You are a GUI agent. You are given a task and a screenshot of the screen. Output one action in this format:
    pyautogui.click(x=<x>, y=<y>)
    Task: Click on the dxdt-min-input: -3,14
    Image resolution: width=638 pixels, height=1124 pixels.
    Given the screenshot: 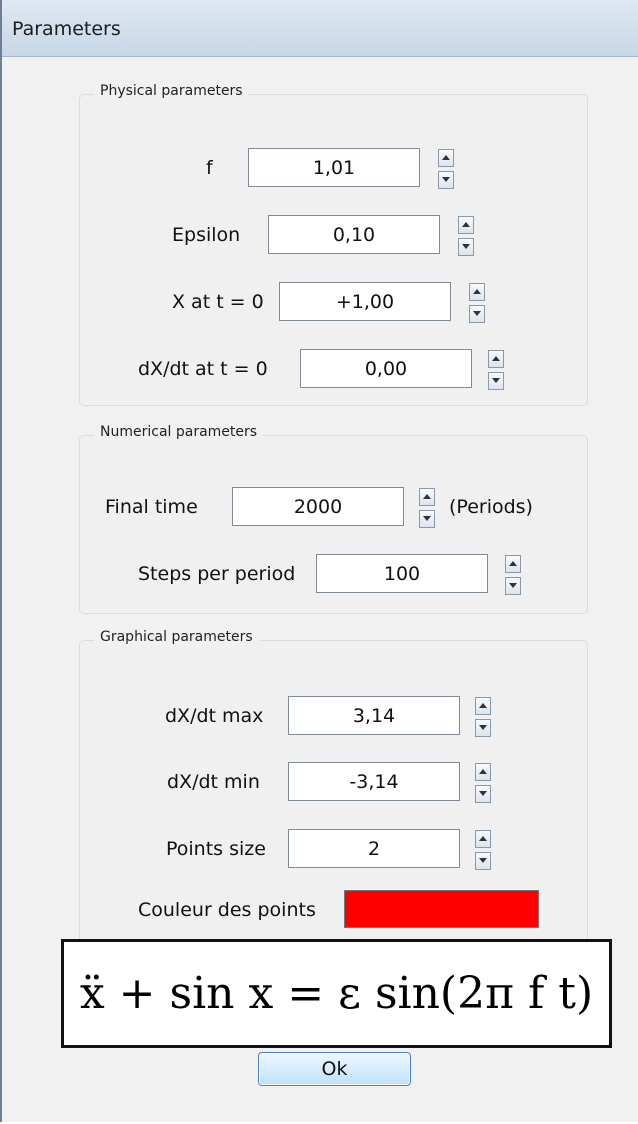 What is the action you would take?
    pyautogui.click(x=374, y=781)
    